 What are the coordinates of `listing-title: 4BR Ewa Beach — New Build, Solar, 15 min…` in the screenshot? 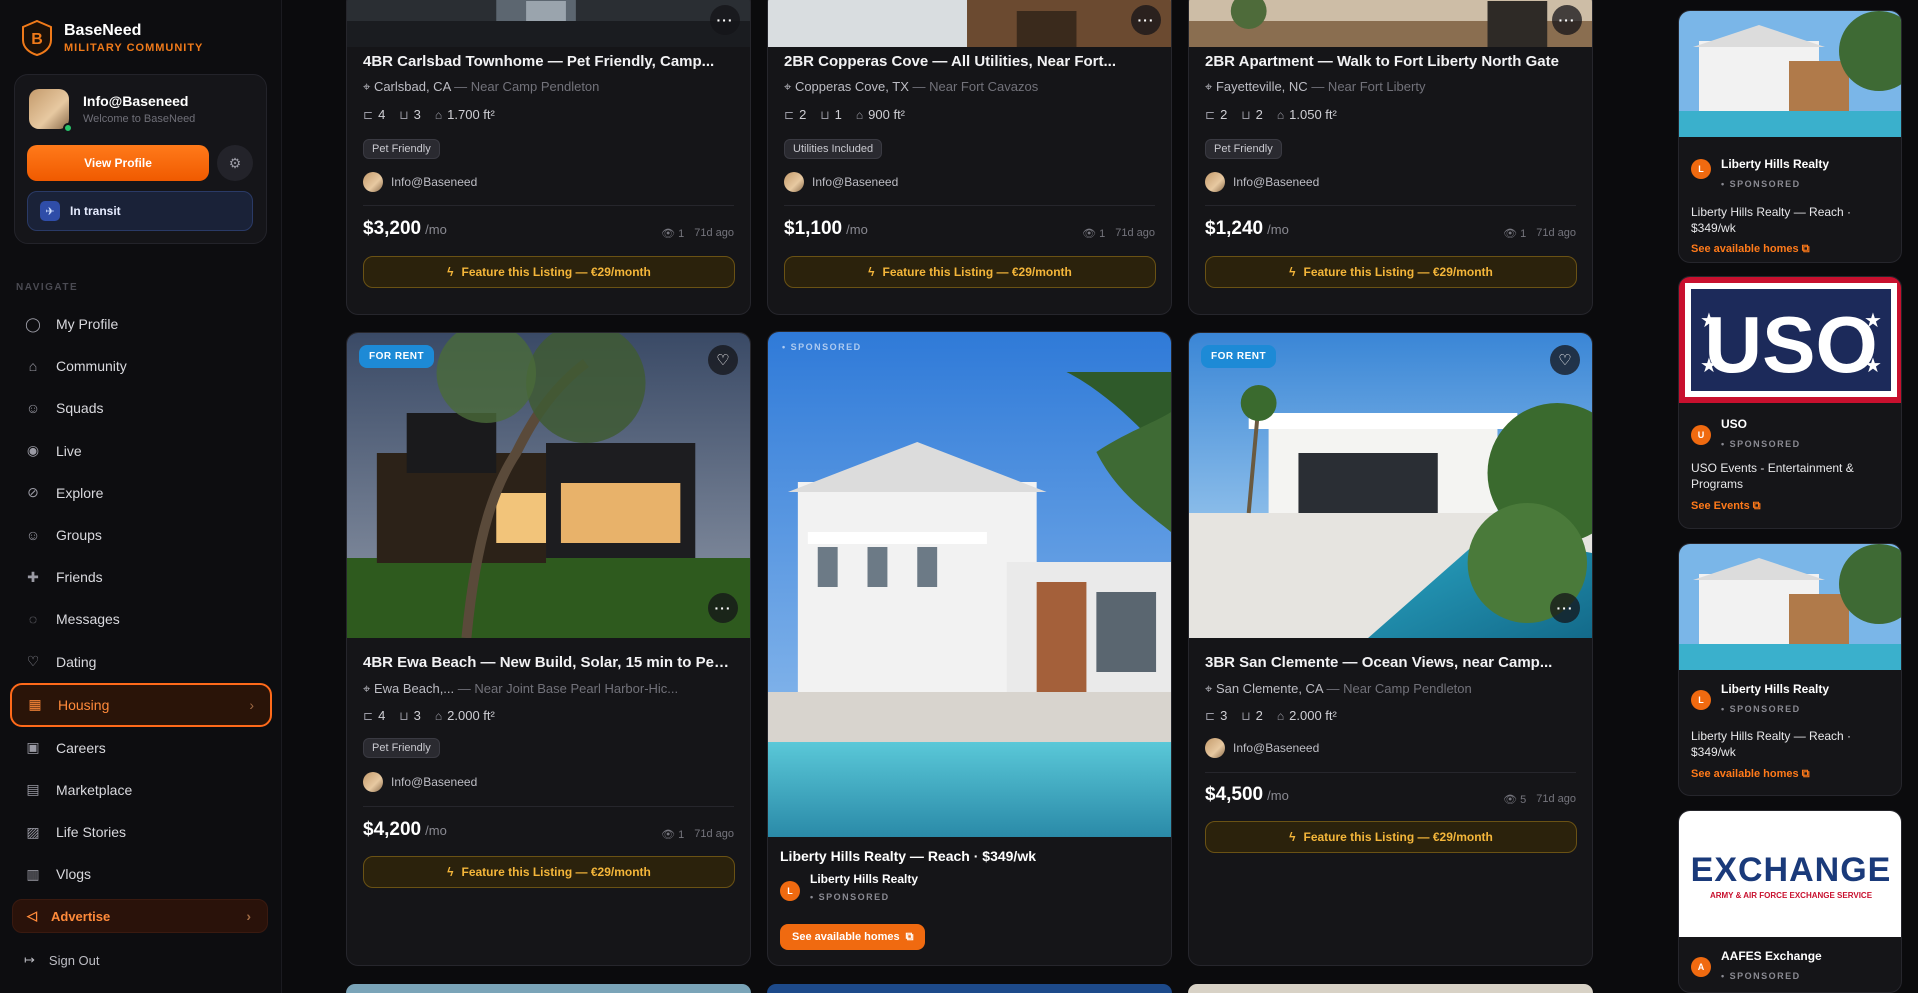 It's located at (549, 662).